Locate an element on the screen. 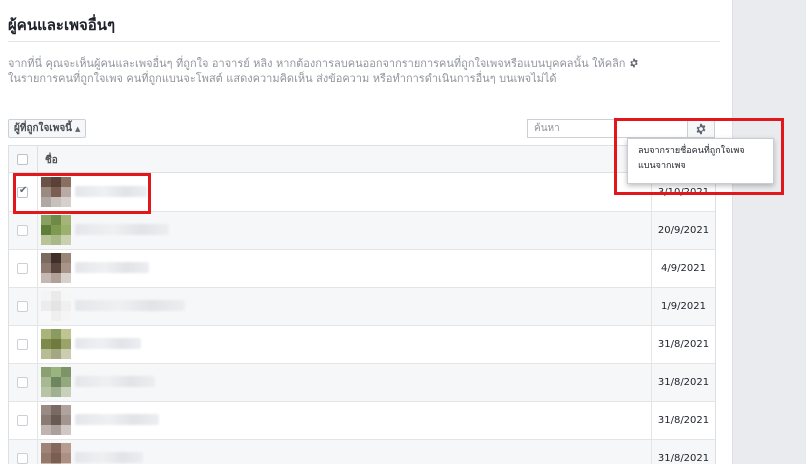  filter-dropdown: ผู้ที่ถูกใจเพจนี้ ▲︎ is located at coordinates (47, 128).